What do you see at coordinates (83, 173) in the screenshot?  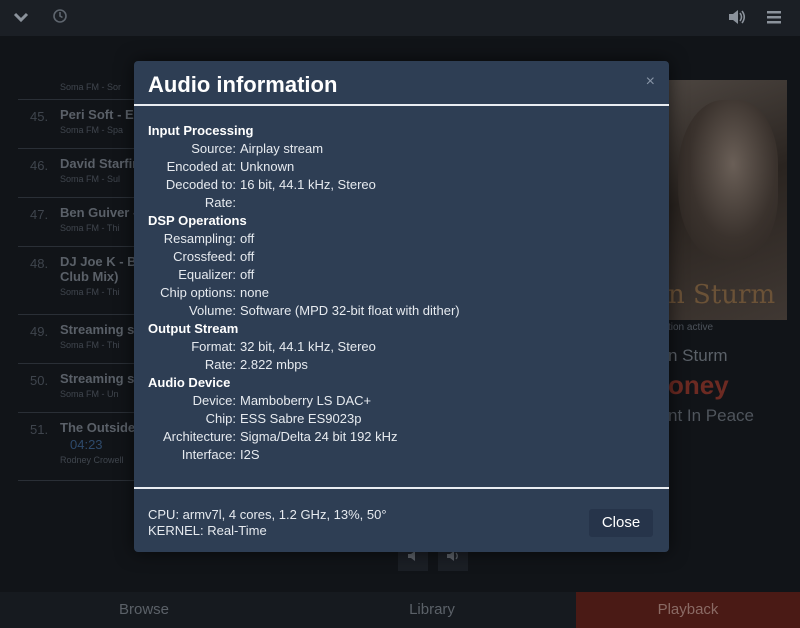 I see `list-item: 46. David Starfir Soma FM - Sul` at bounding box center [83, 173].